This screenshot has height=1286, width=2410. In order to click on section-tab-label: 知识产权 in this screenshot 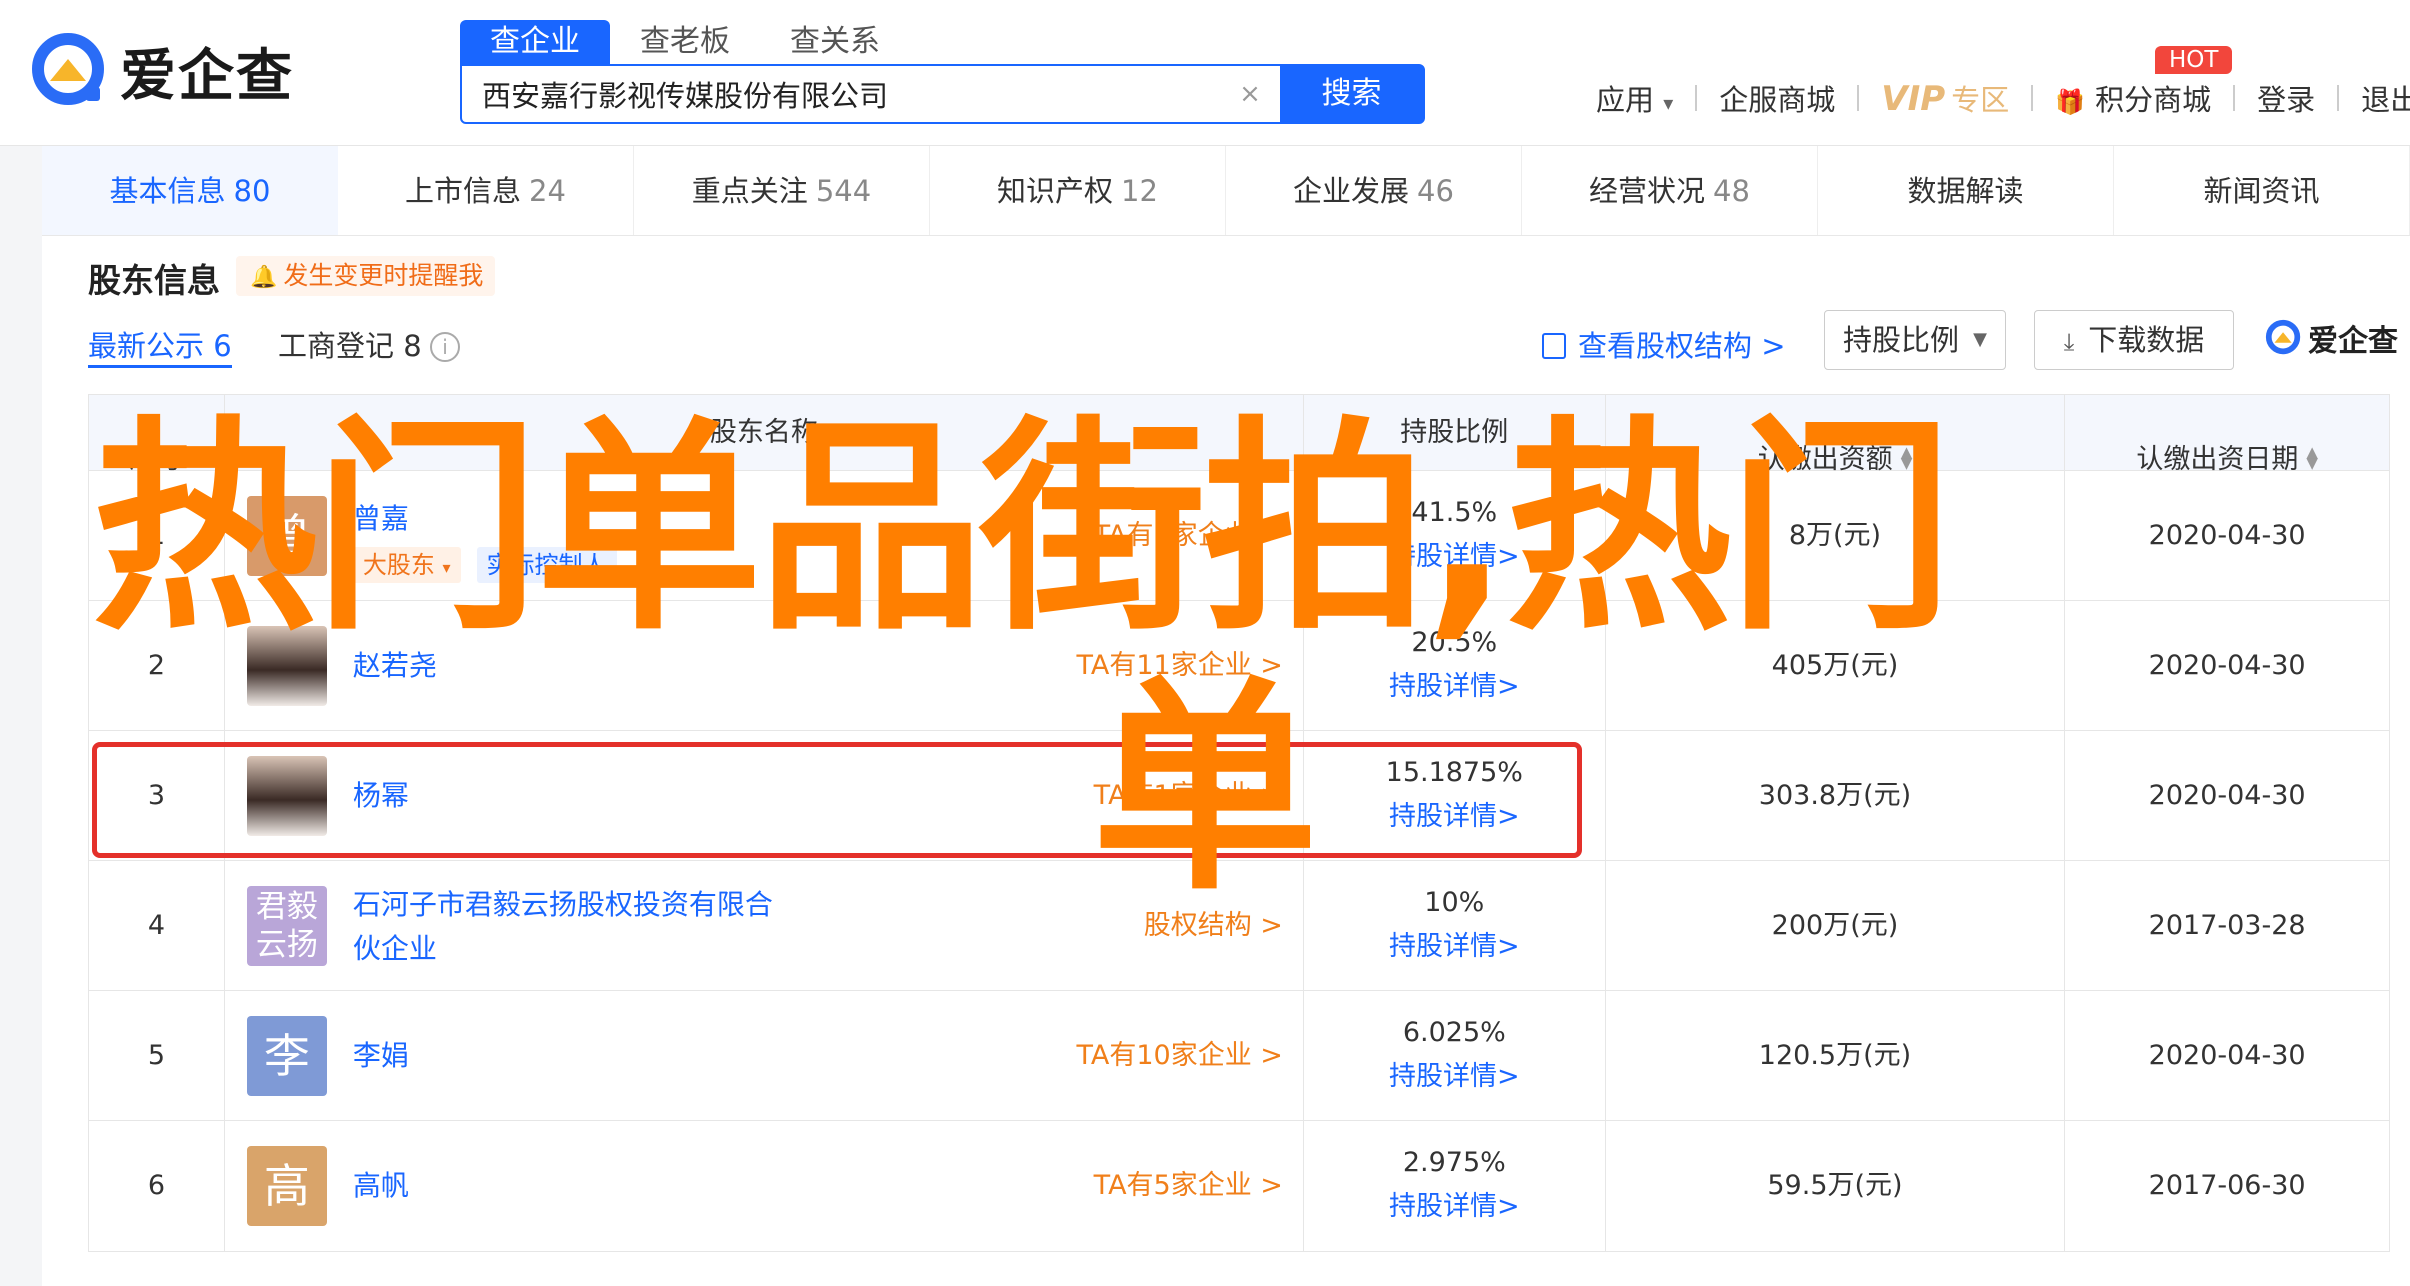, I will do `click(1055, 191)`.